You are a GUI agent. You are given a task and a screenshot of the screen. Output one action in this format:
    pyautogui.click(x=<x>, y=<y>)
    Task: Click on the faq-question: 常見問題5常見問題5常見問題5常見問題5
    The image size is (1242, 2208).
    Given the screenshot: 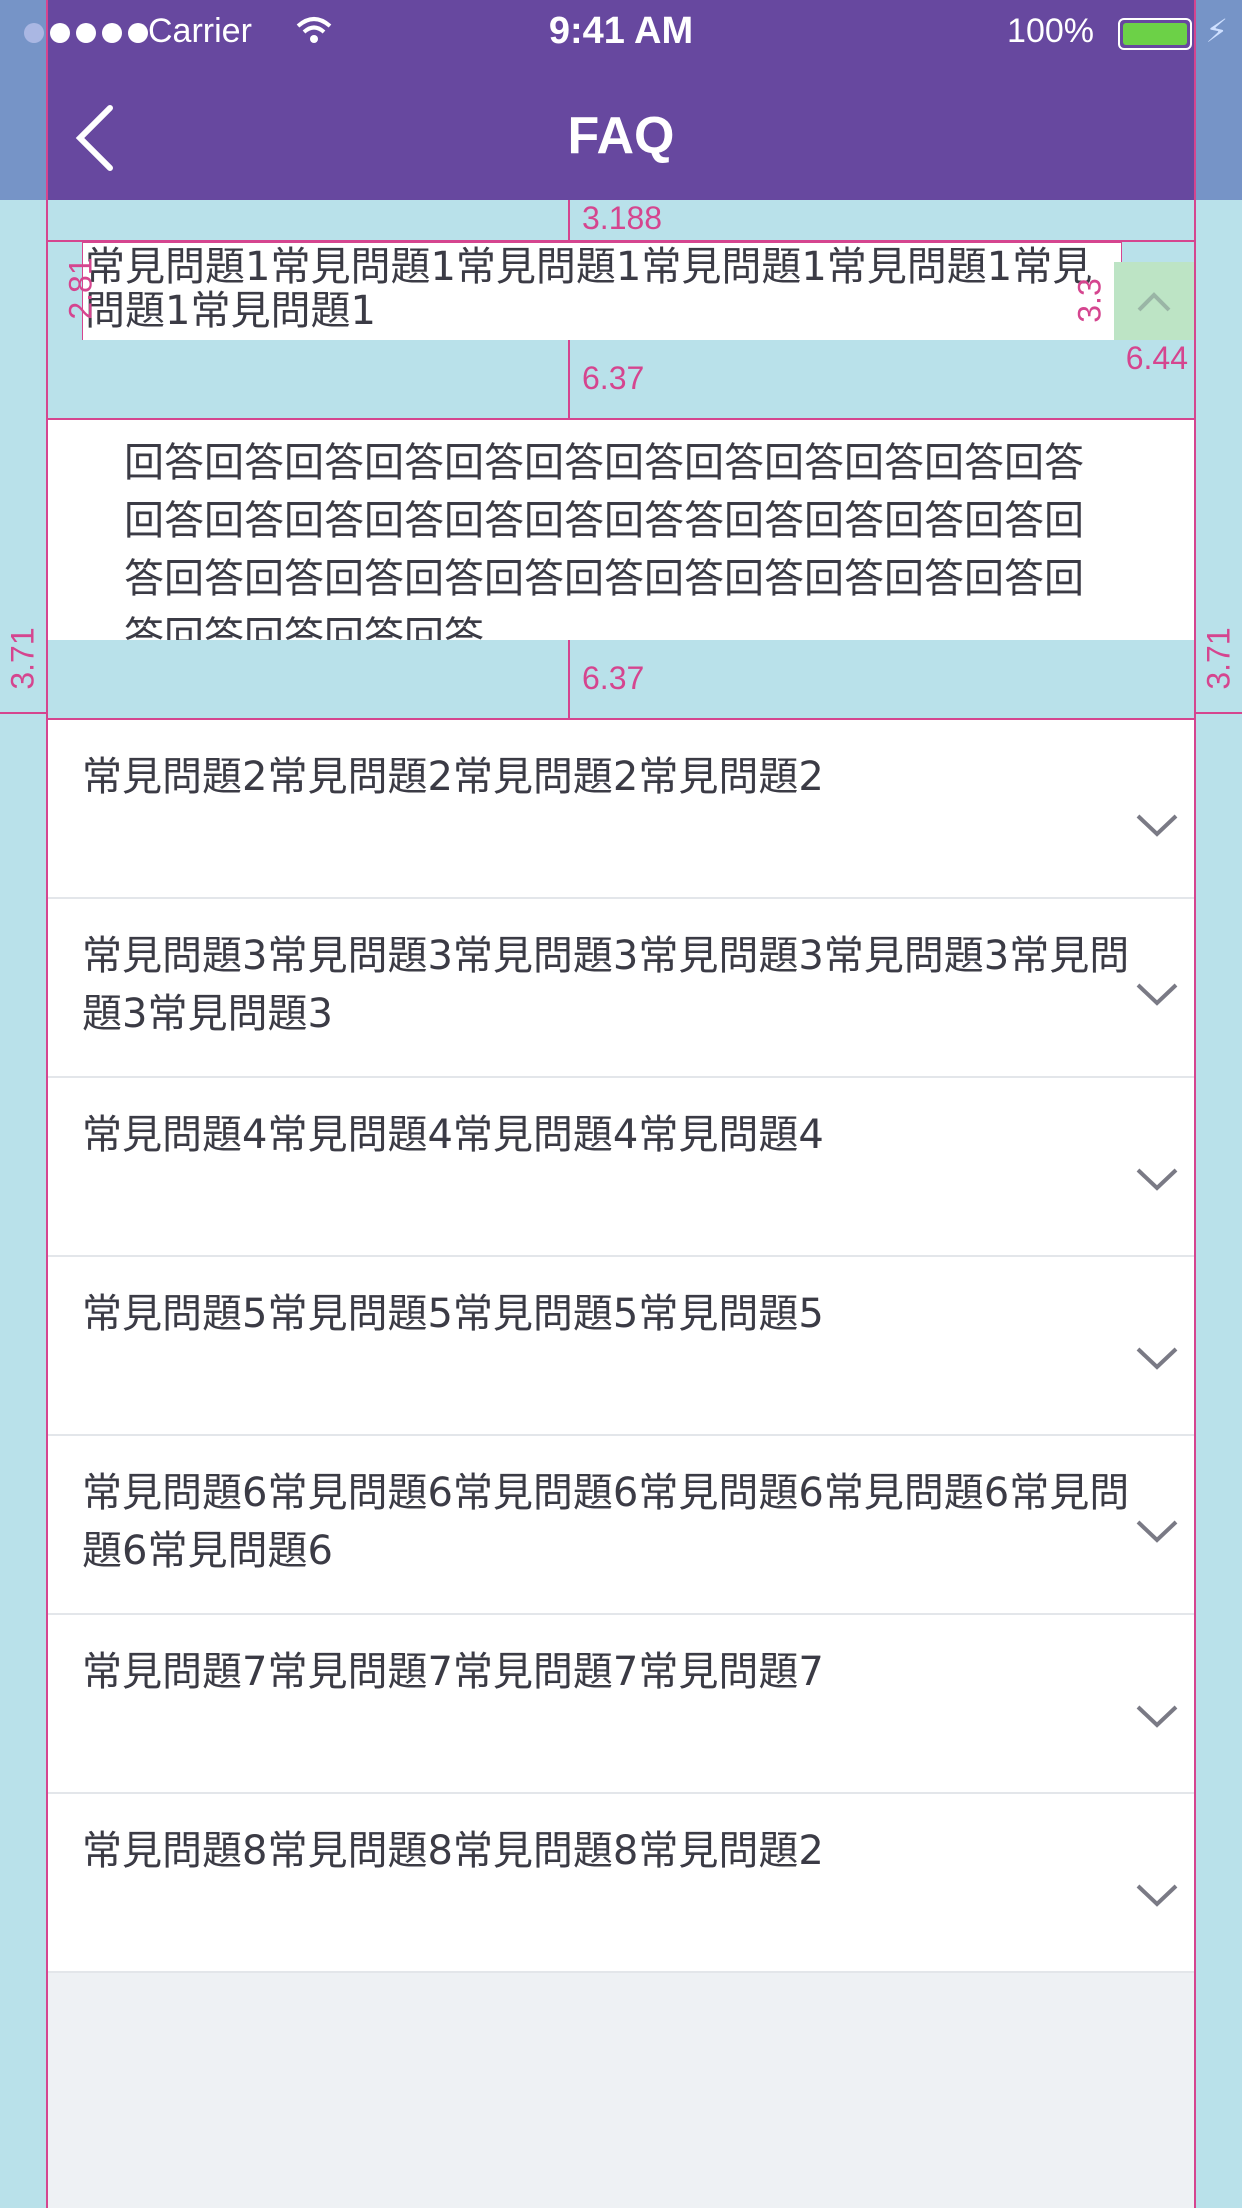 What is the action you would take?
    pyautogui.click(x=453, y=1314)
    